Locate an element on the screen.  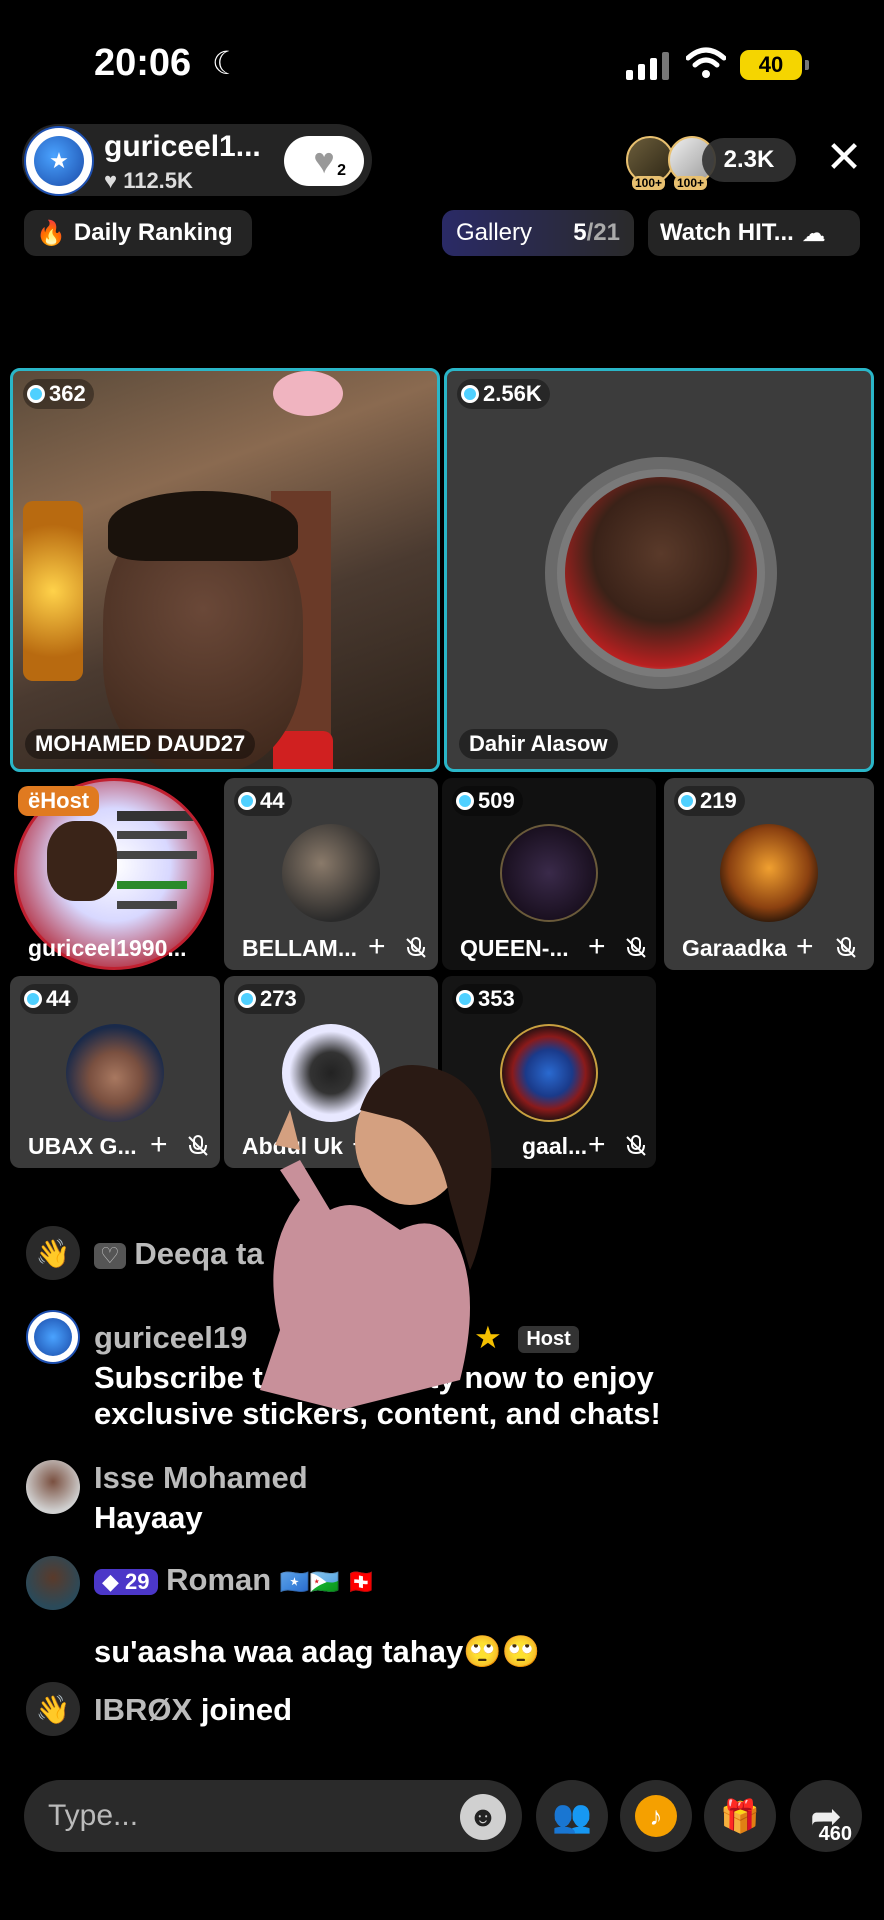
guest-score: 509 is located at coordinates (487, 801).